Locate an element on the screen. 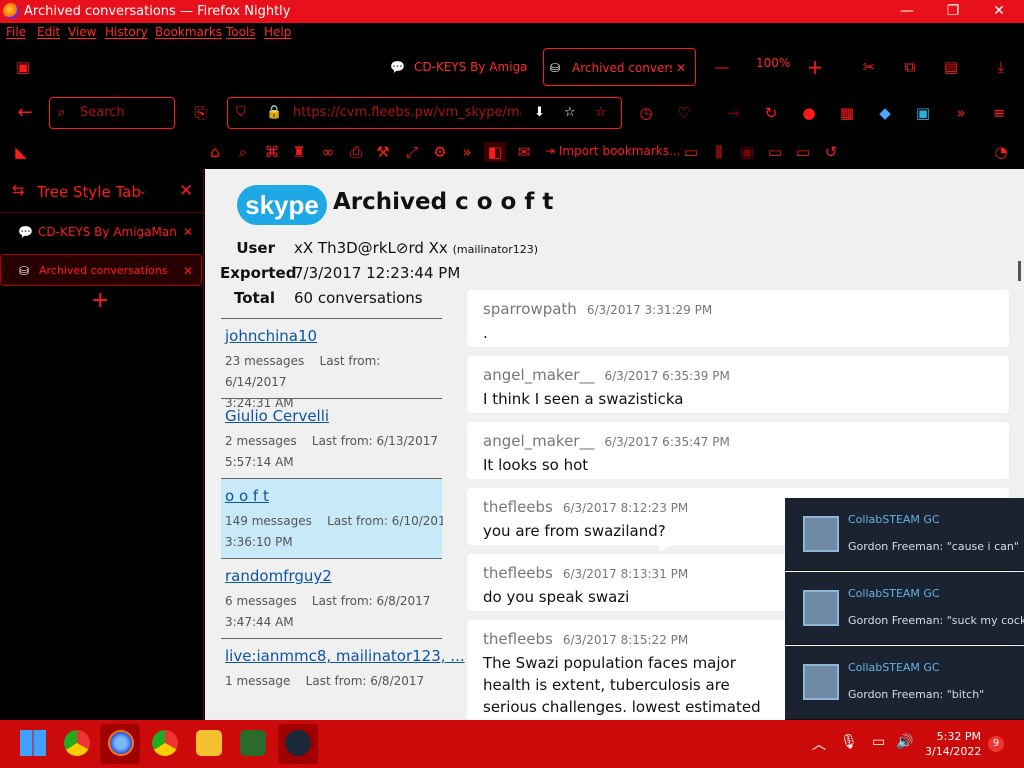  star-icon: ☆ is located at coordinates (570, 113).